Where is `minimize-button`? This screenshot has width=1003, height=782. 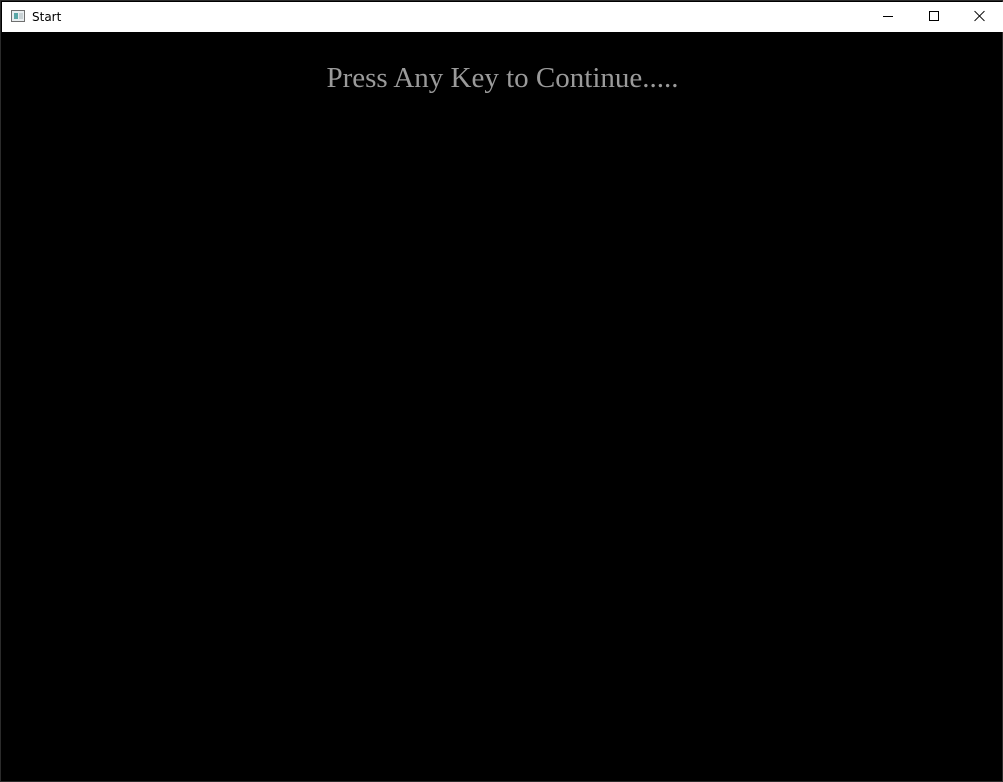 minimize-button is located at coordinates (888, 17).